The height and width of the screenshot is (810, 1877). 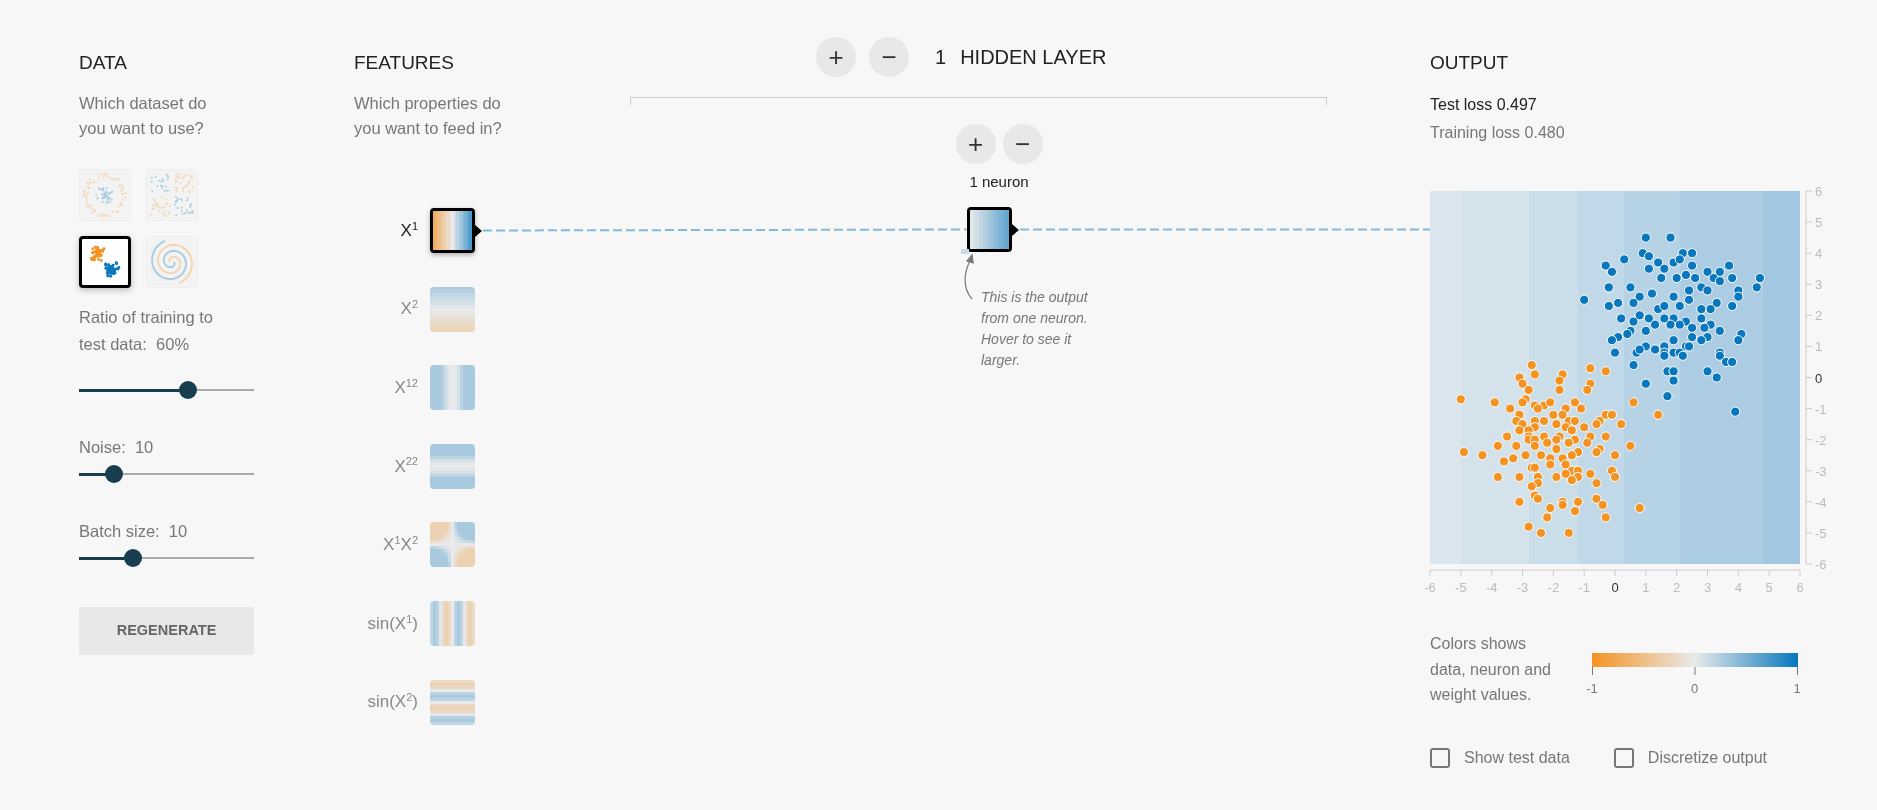 I want to click on add-layer-button: +, so click(x=836, y=57).